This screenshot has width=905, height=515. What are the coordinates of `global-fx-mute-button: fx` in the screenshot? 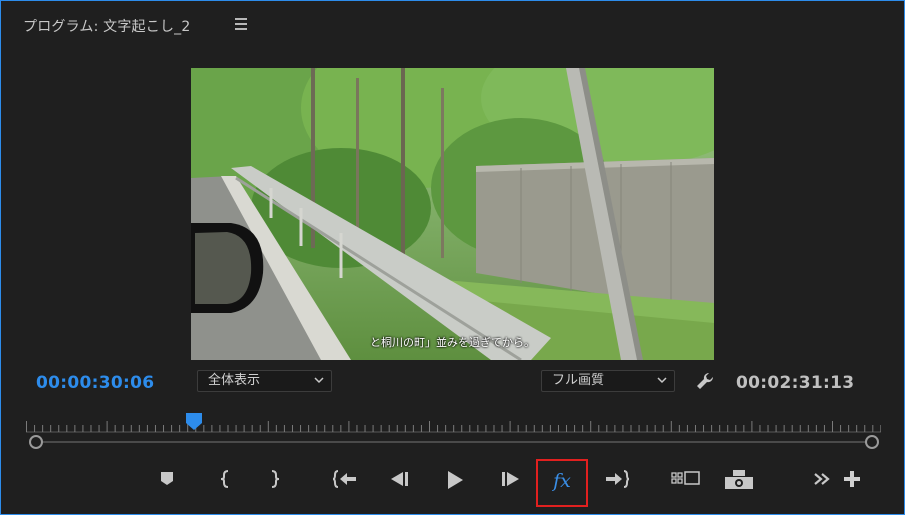 It's located at (562, 483).